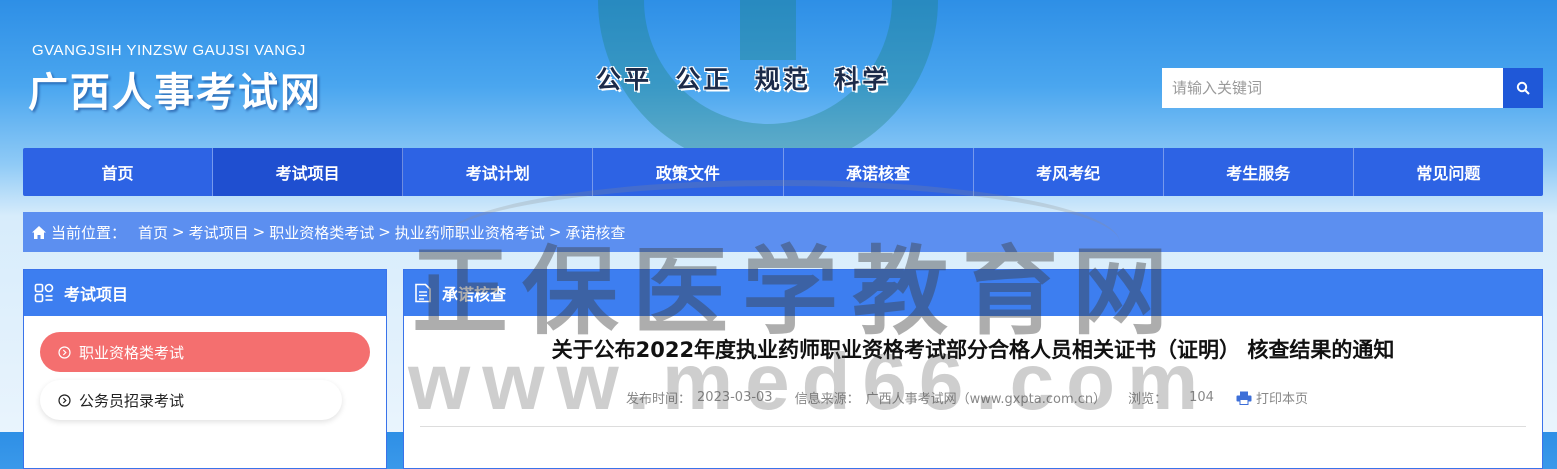 The width and height of the screenshot is (1557, 469). I want to click on main-panel-title: 承诺核查, so click(474, 294).